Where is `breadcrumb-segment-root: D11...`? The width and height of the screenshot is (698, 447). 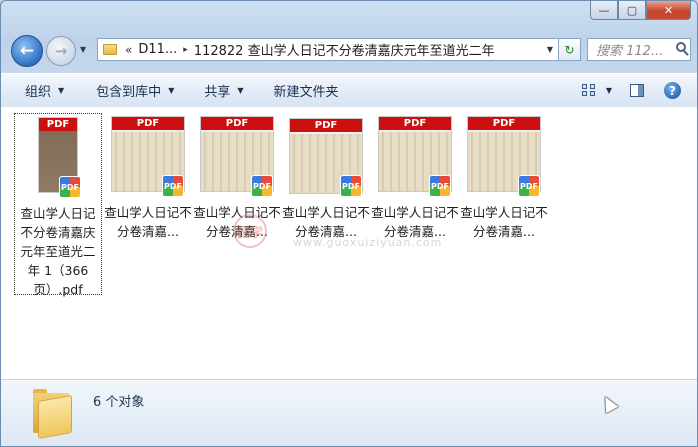 breadcrumb-segment-root: D11... is located at coordinates (157, 49).